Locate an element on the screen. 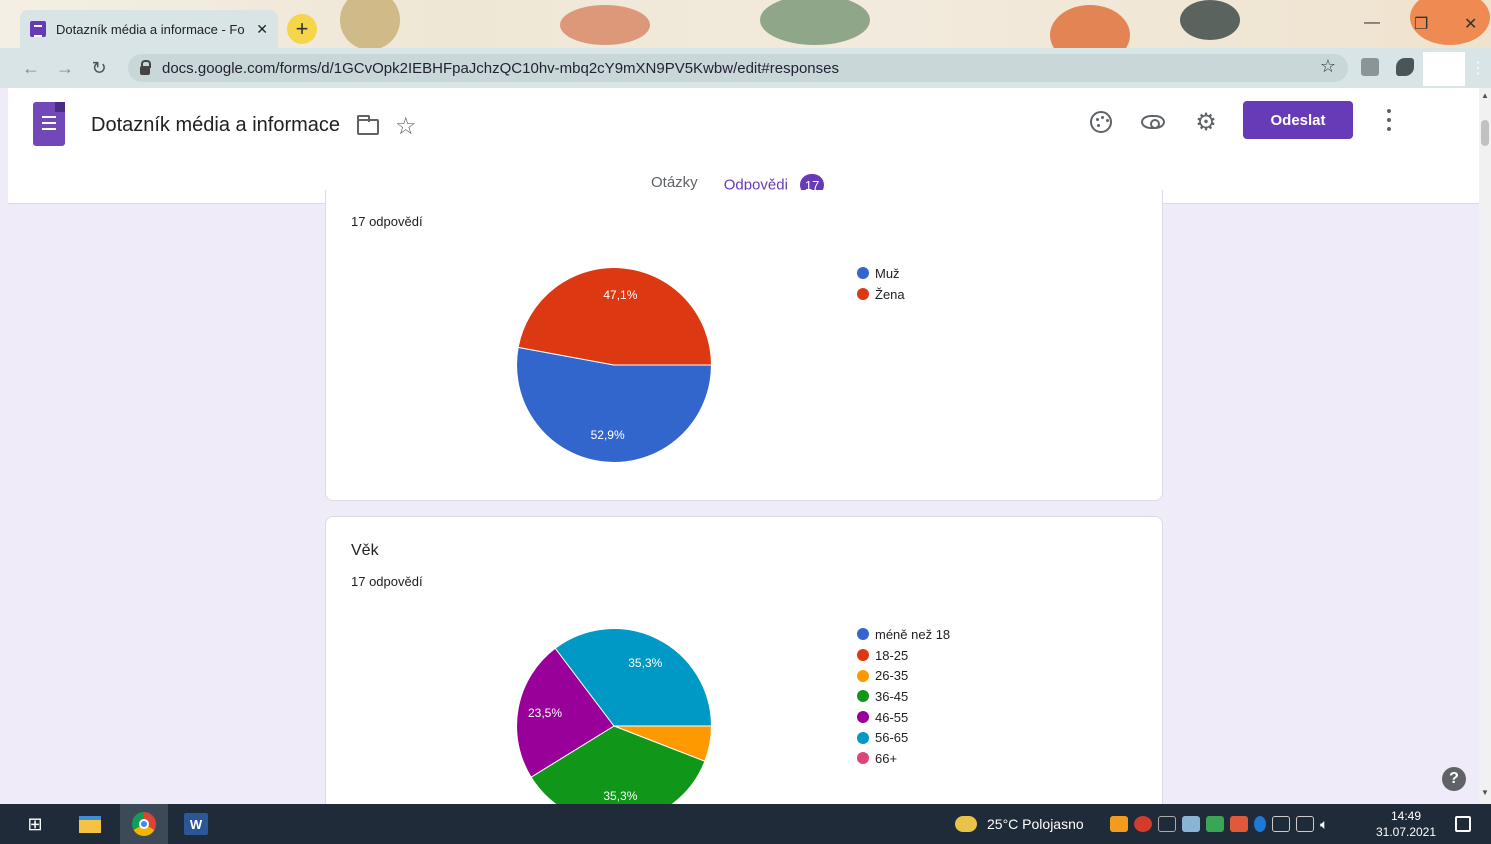  pie-slice-label: 52,9% is located at coordinates (608, 435).